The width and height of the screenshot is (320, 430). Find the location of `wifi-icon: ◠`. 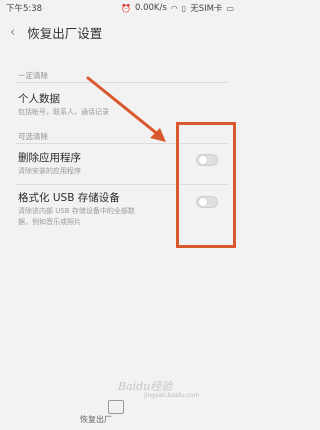

wifi-icon: ◠ is located at coordinates (174, 8).